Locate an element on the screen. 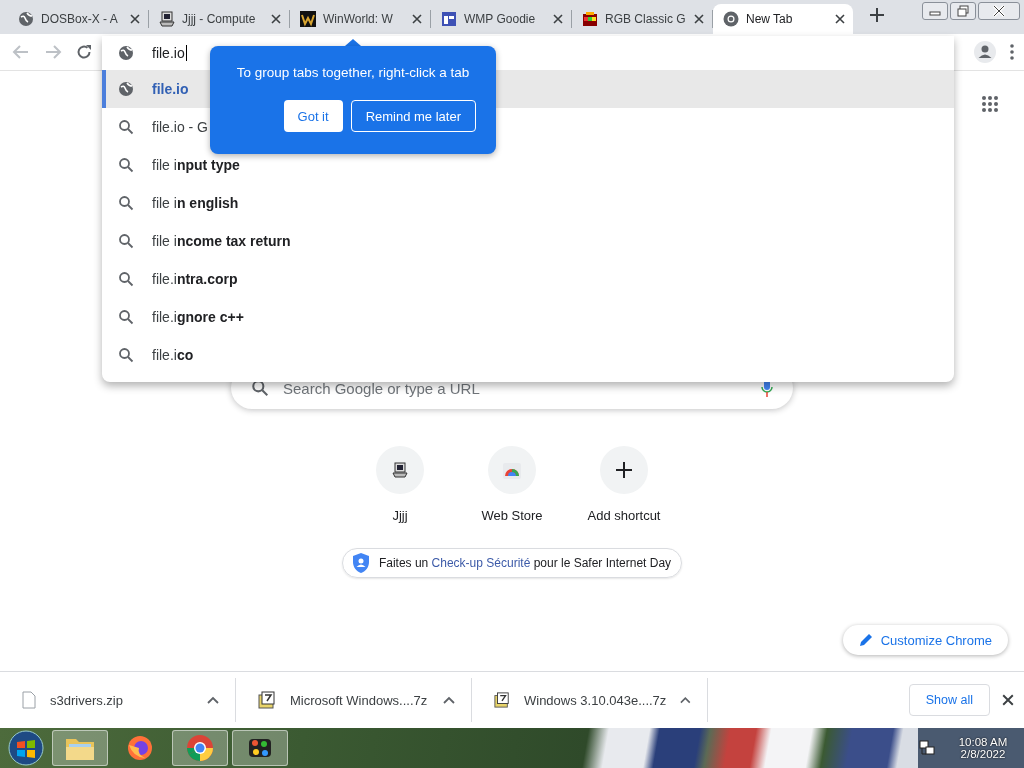 This screenshot has width=1024, height=768. address-field: file.io is located at coordinates (169, 53).